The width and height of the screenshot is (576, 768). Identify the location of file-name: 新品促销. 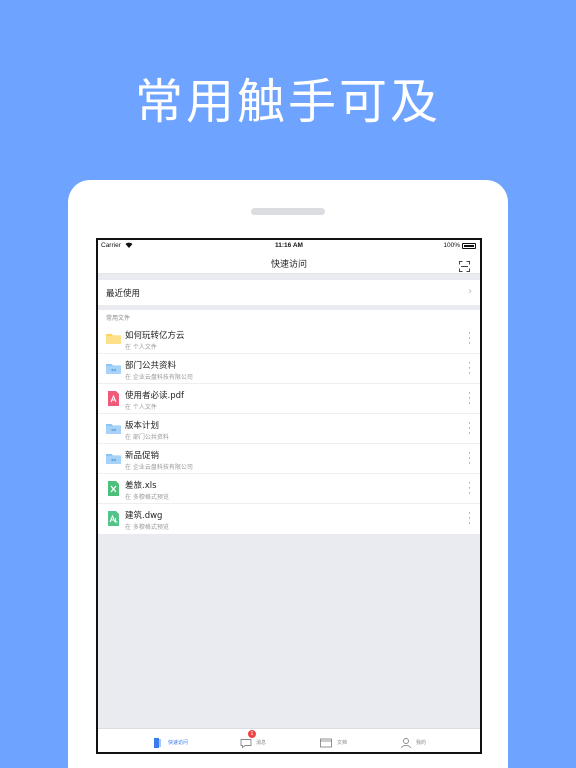
(142, 456).